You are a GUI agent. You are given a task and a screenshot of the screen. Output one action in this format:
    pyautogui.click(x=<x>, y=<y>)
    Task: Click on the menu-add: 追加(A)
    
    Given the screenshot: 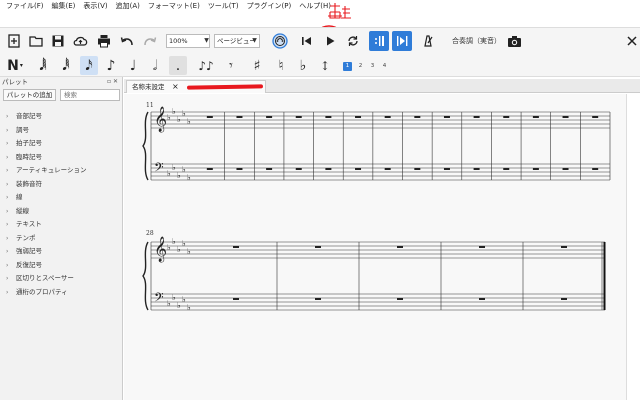 What is the action you would take?
    pyautogui.click(x=128, y=6)
    